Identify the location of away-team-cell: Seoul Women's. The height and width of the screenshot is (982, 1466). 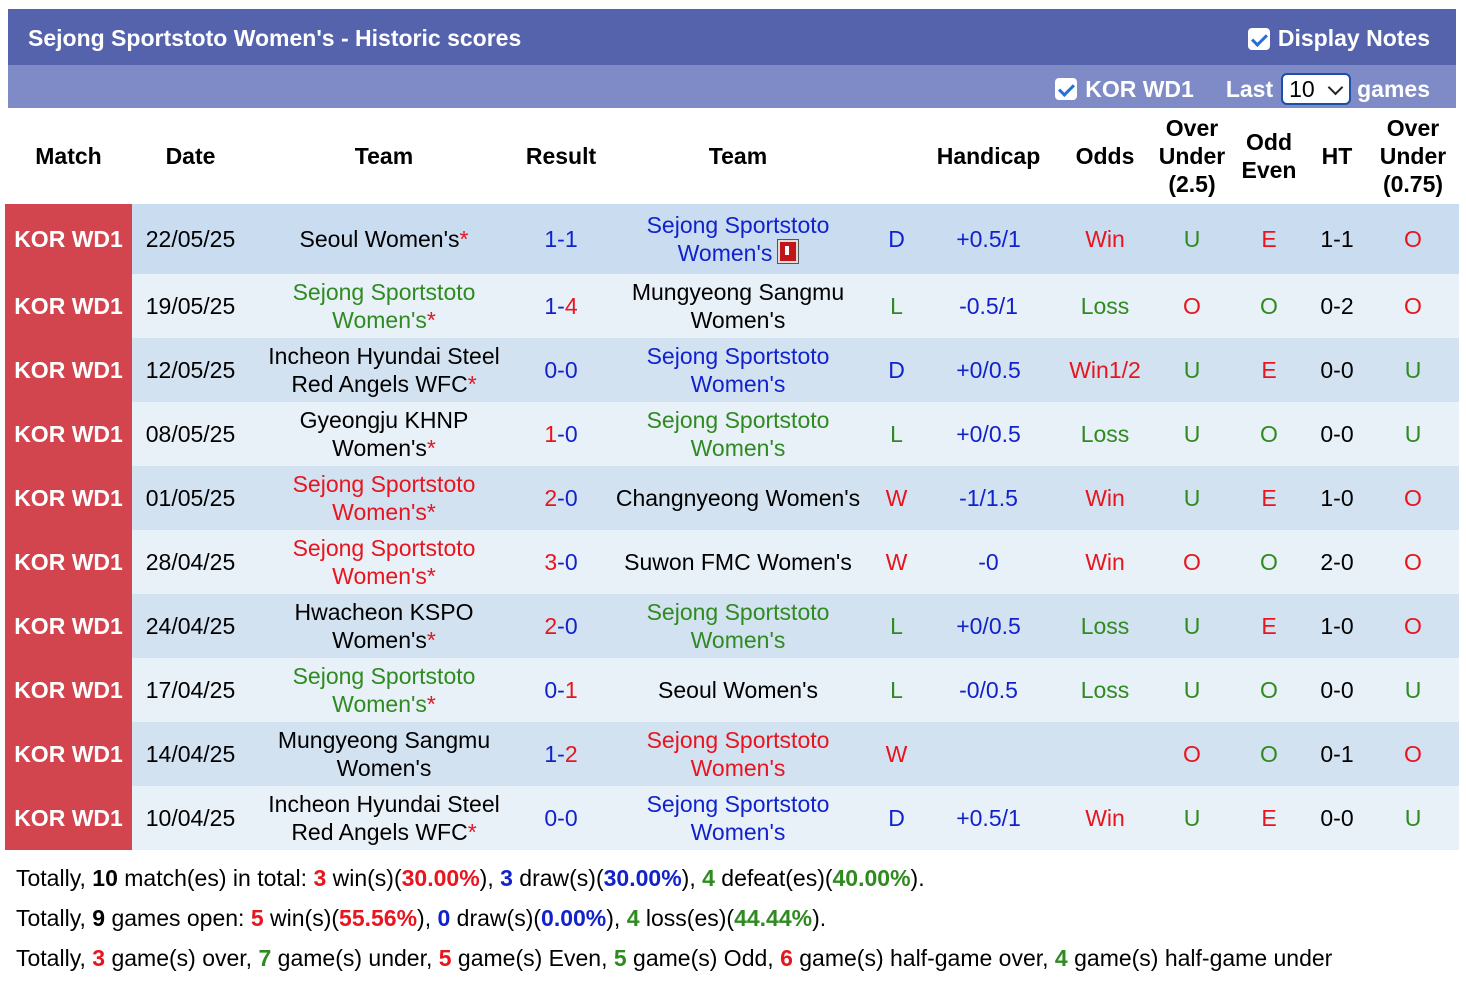
(738, 690).